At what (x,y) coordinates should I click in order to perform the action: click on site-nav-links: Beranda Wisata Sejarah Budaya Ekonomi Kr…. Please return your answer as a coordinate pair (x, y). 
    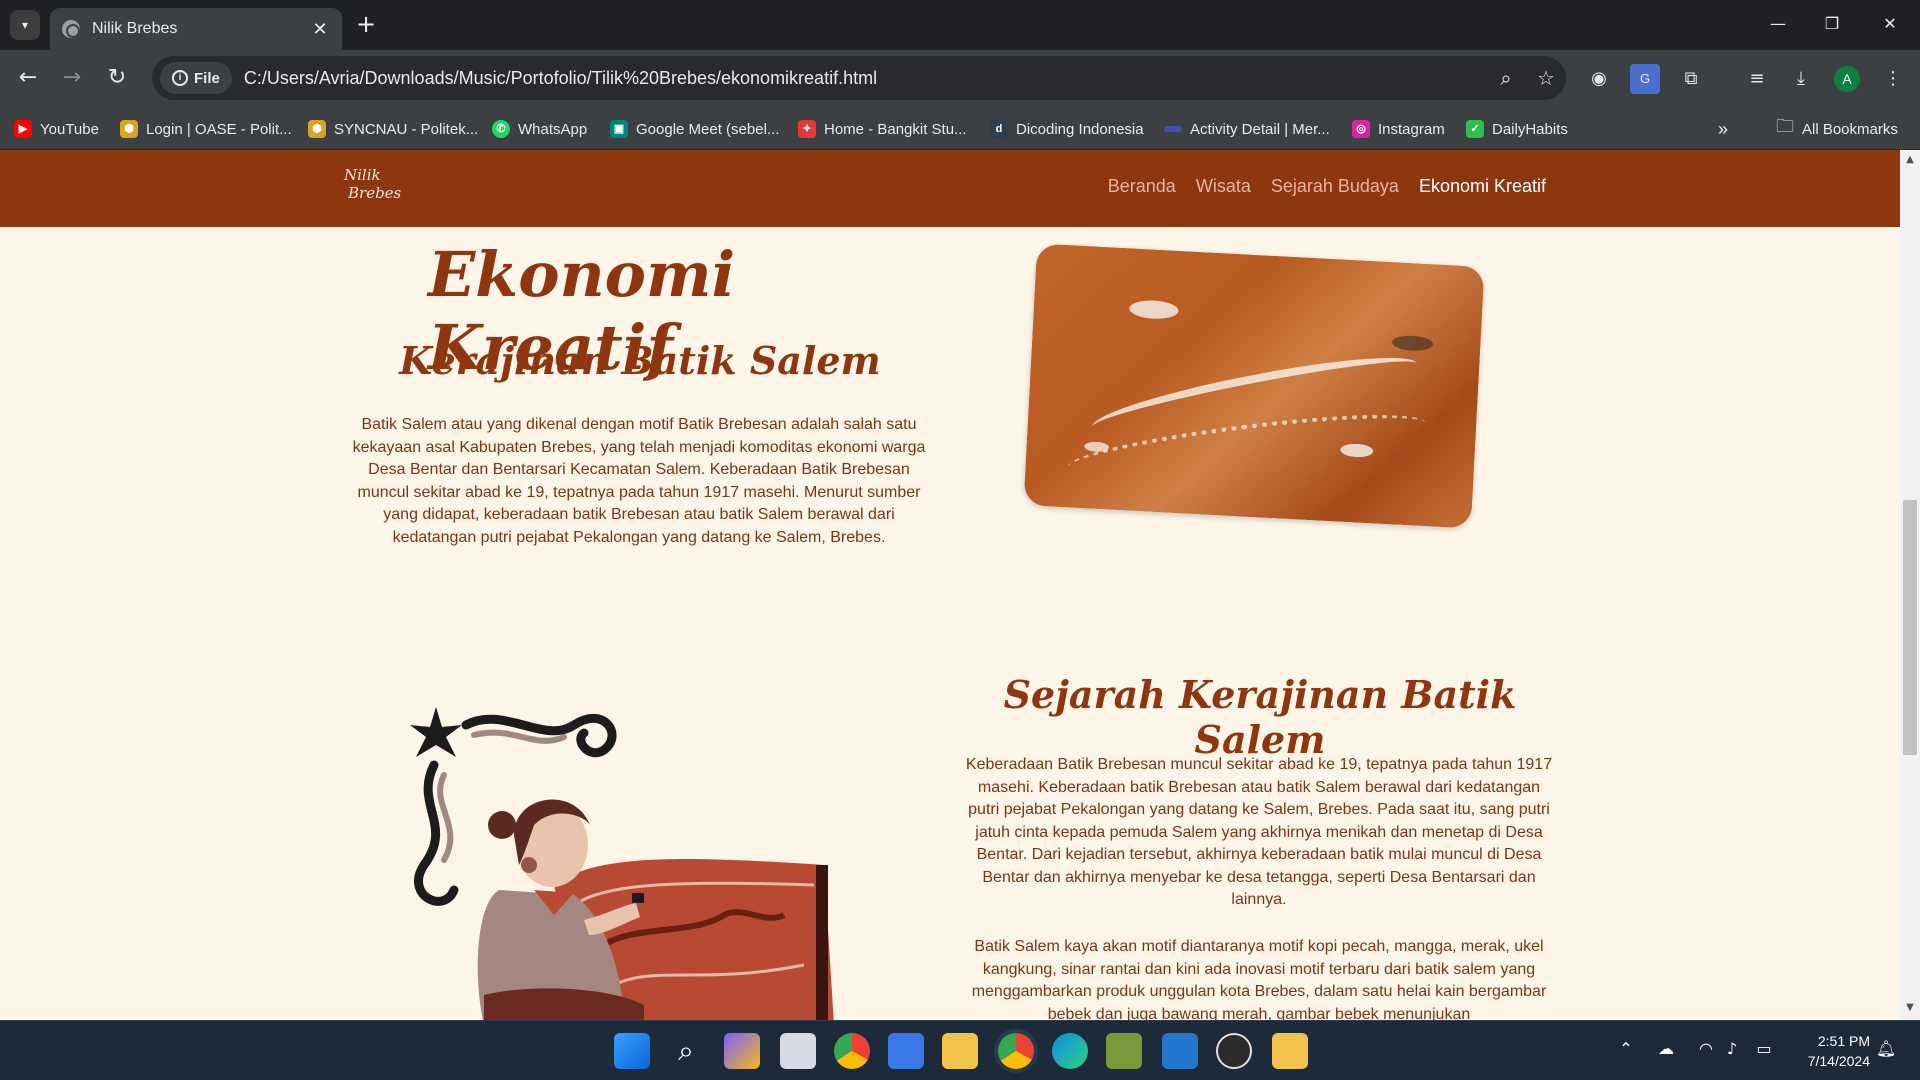
    Looking at the image, I should click on (1327, 186).